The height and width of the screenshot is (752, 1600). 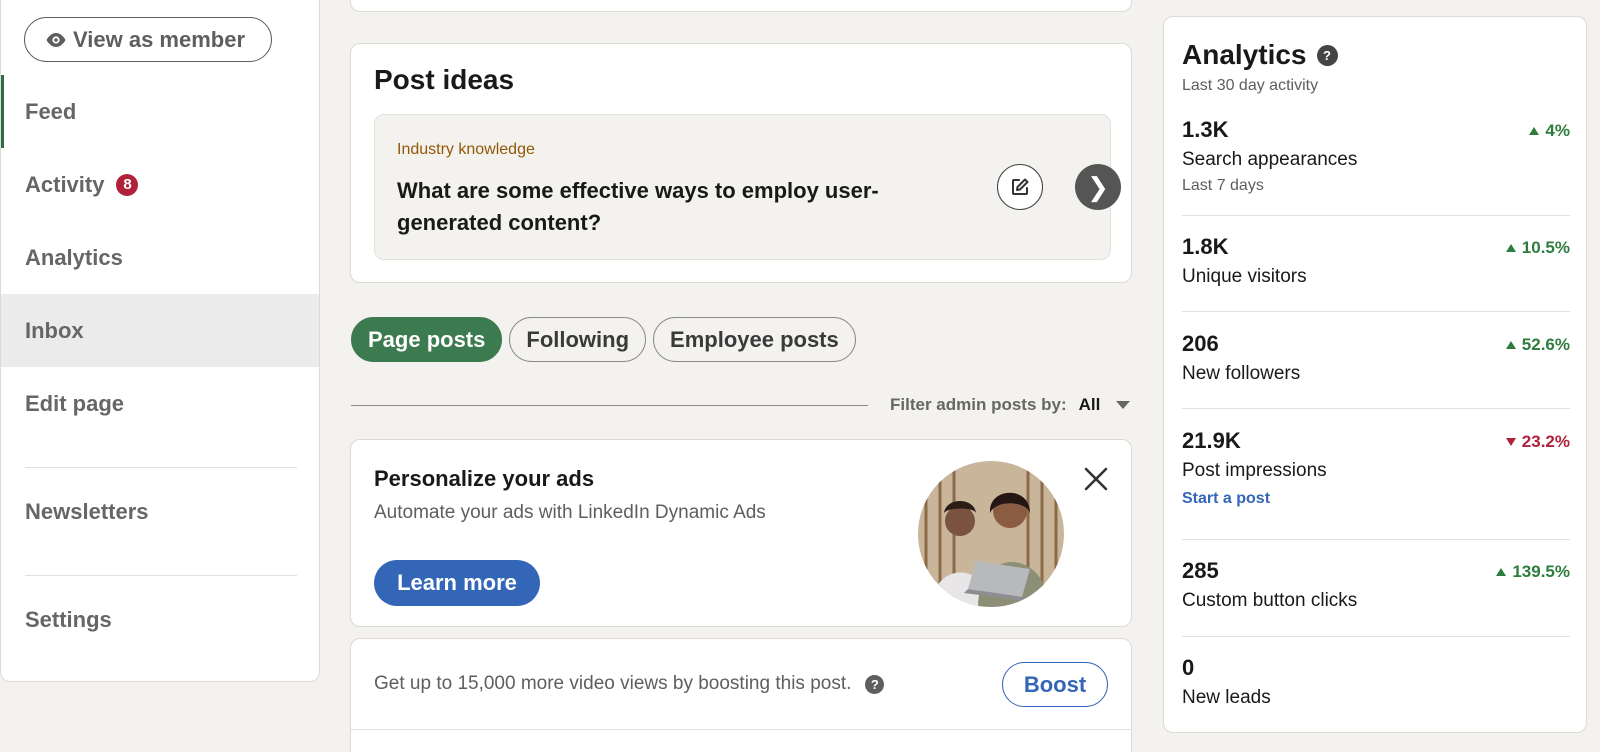 What do you see at coordinates (160, 330) in the screenshot?
I see `sidebar-item-inbox: Inbox` at bounding box center [160, 330].